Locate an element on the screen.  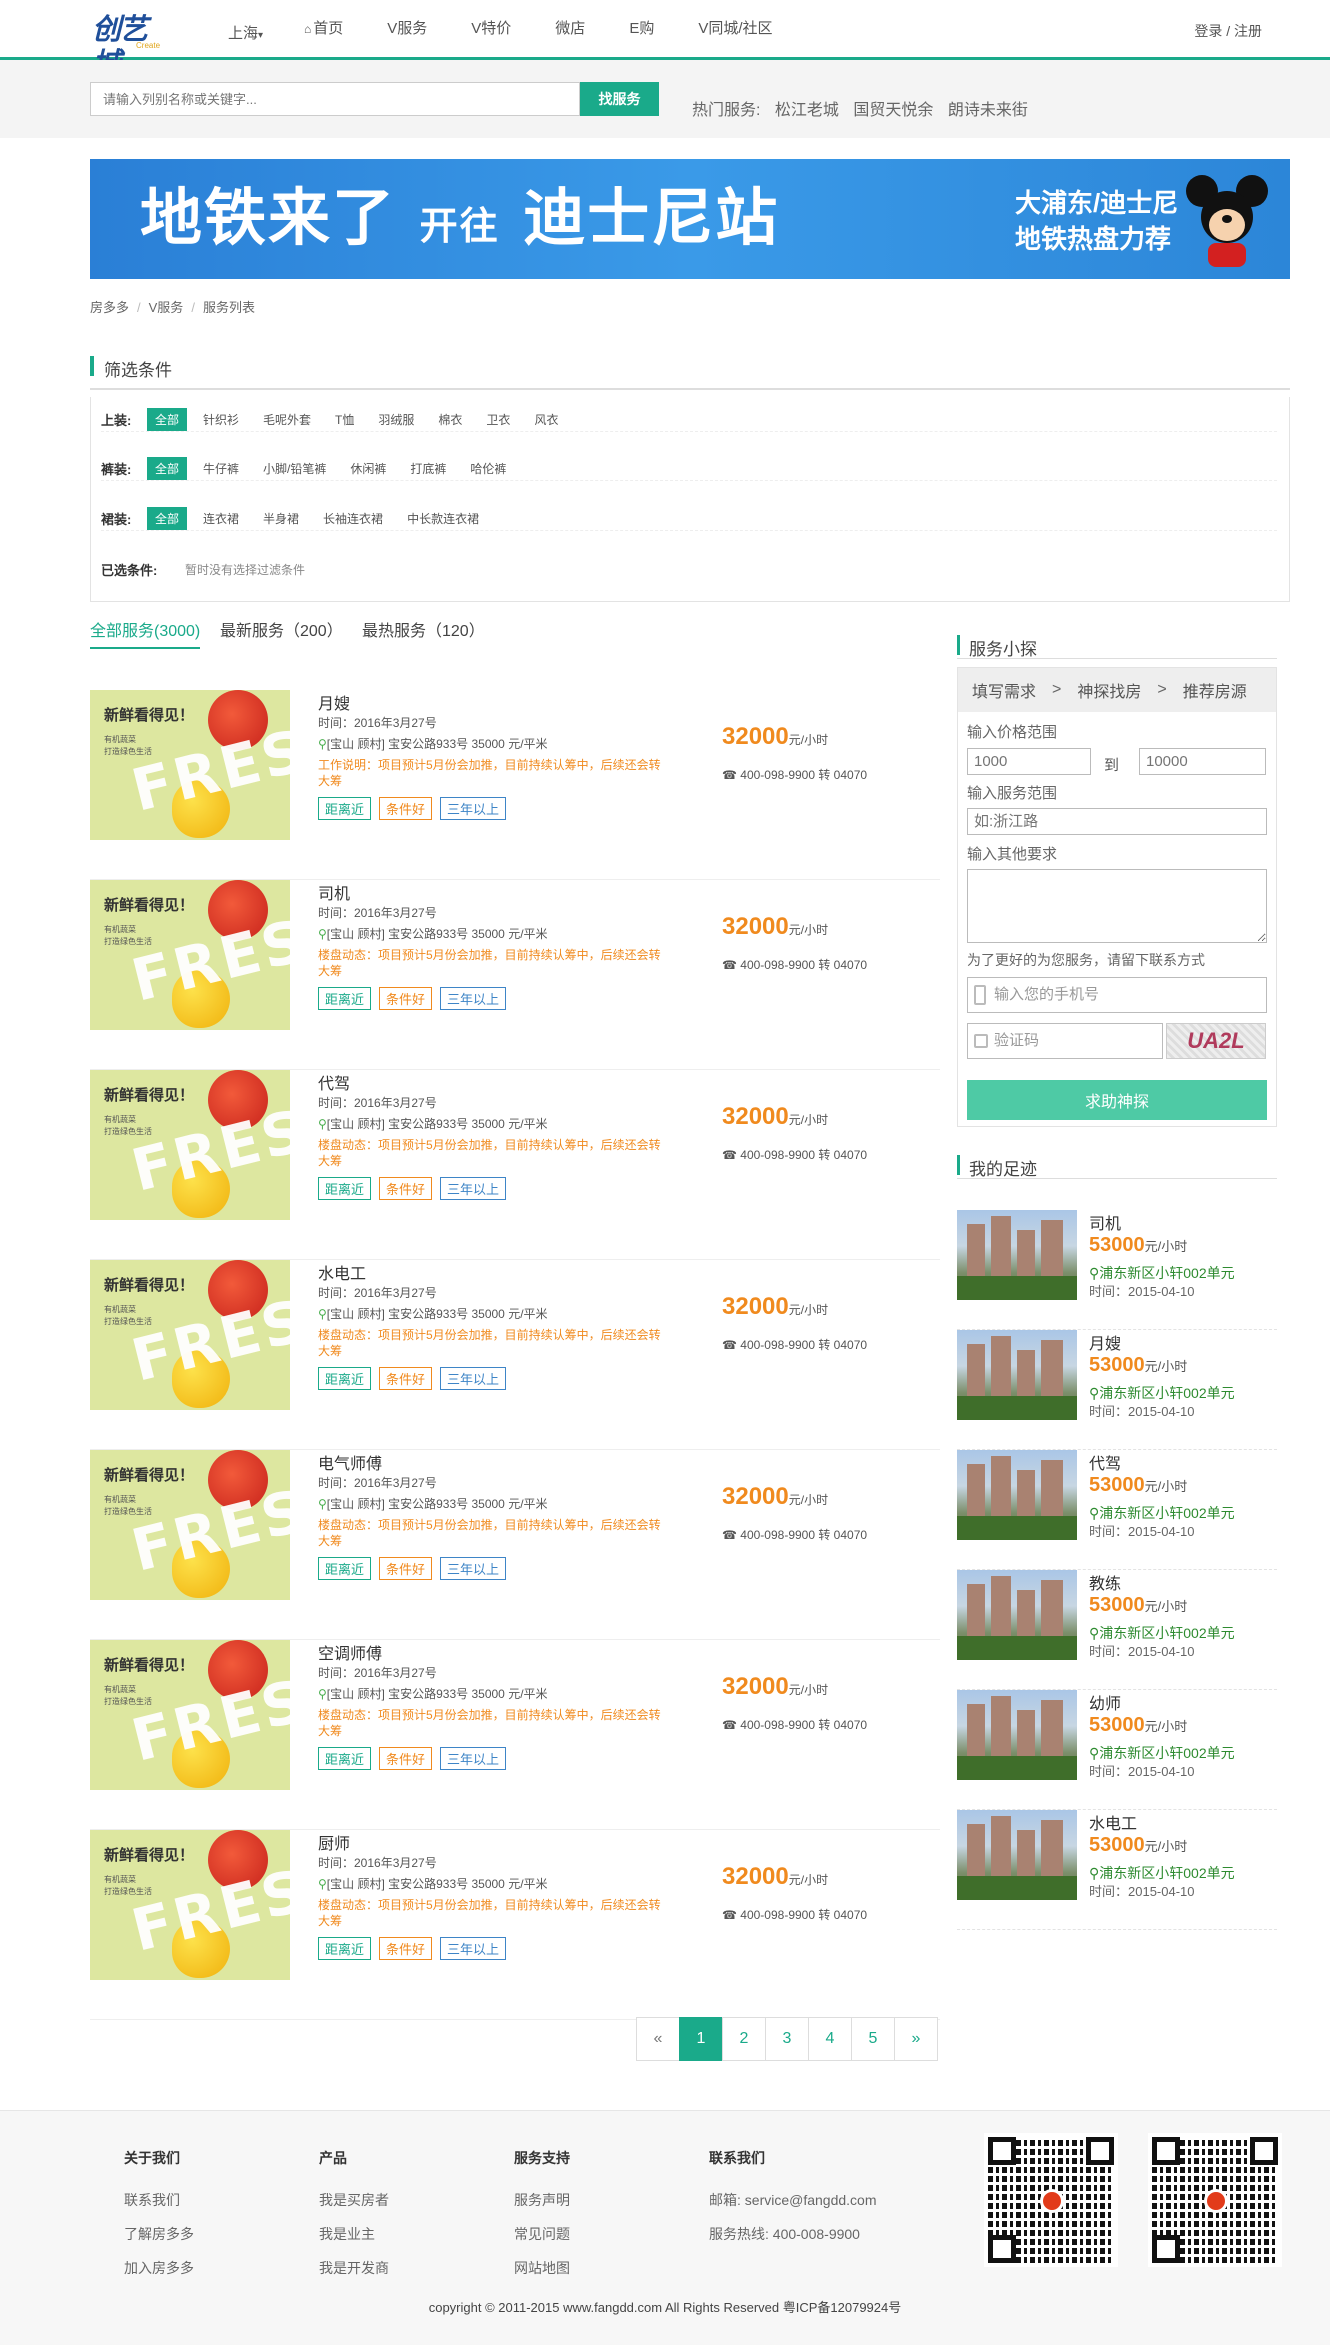
service-title: 代驾 is located at coordinates (334, 1082).